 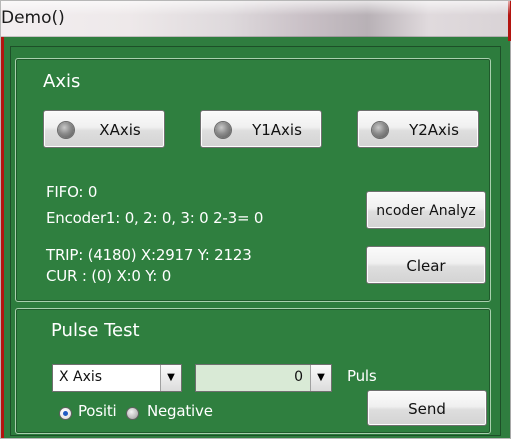 I want to click on encoder-readout: Encoder1: 0, 2: 0, 3: 0 2-3= 0, so click(x=155, y=218).